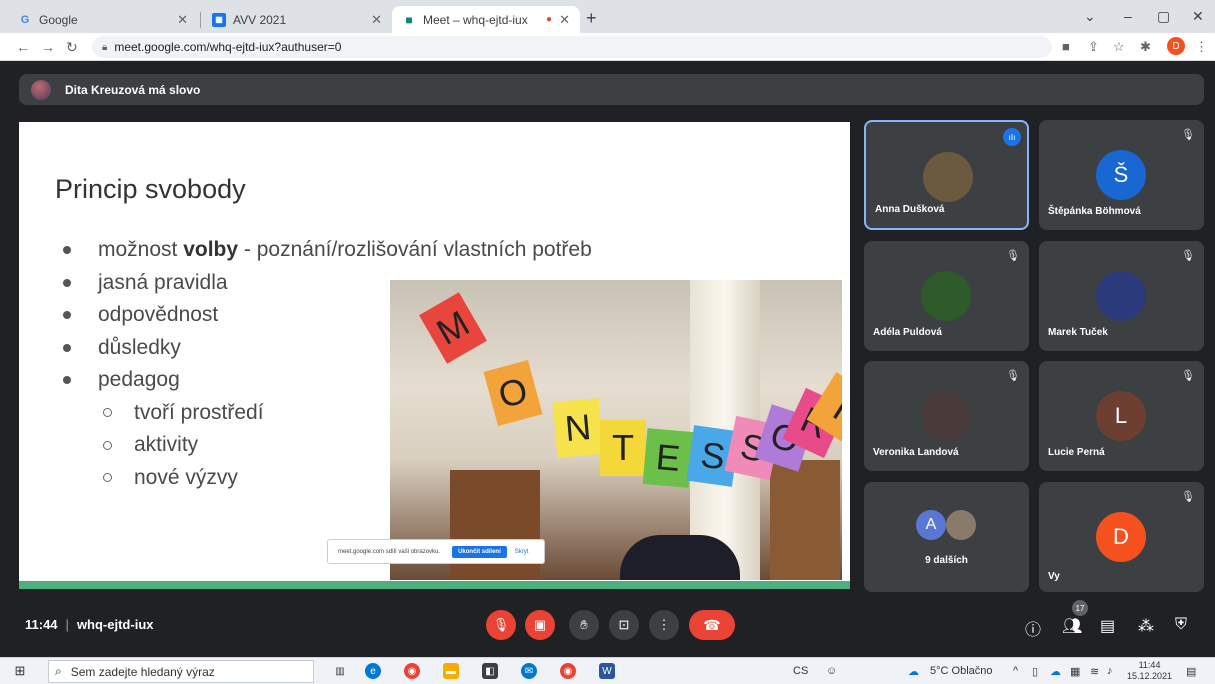 This screenshot has width=1215, height=684. Describe the element at coordinates (412, 671) in the screenshot. I see `chrome-icon: ◉` at that location.